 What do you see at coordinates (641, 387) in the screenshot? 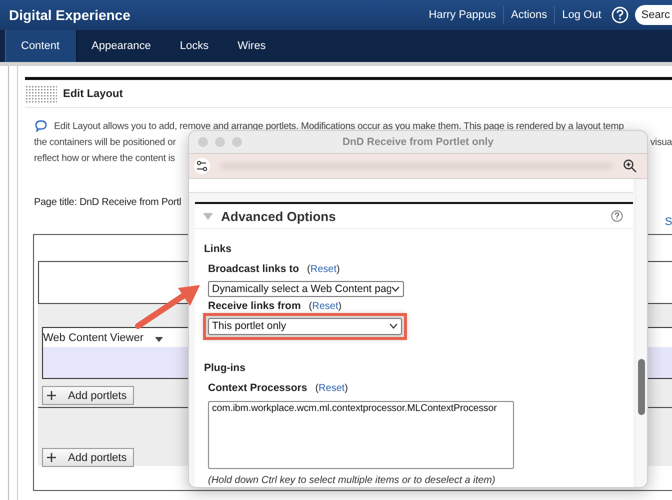
I see `scrollbar-thumb` at bounding box center [641, 387].